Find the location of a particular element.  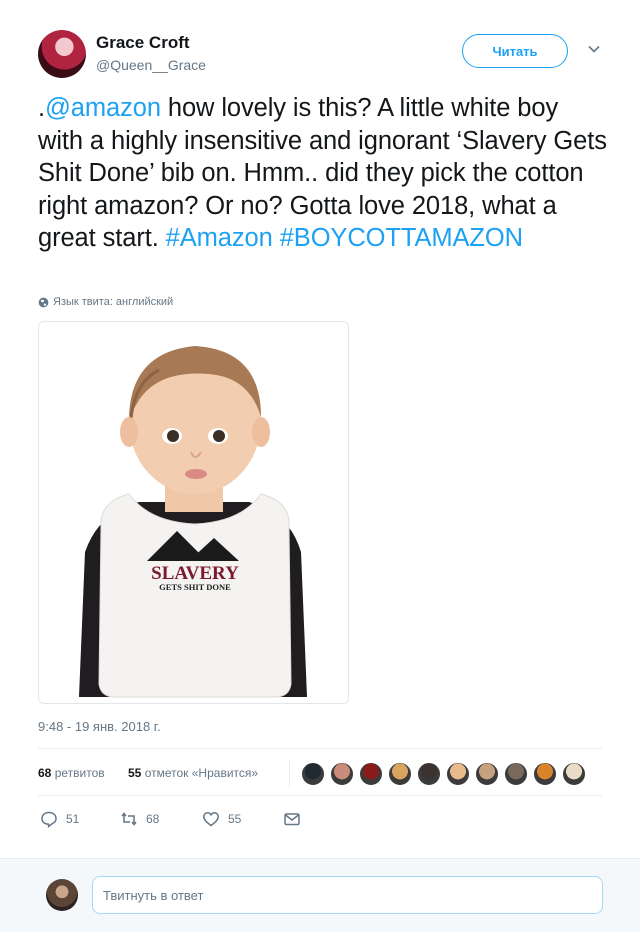

replies-count: 51 is located at coordinates (73, 819).